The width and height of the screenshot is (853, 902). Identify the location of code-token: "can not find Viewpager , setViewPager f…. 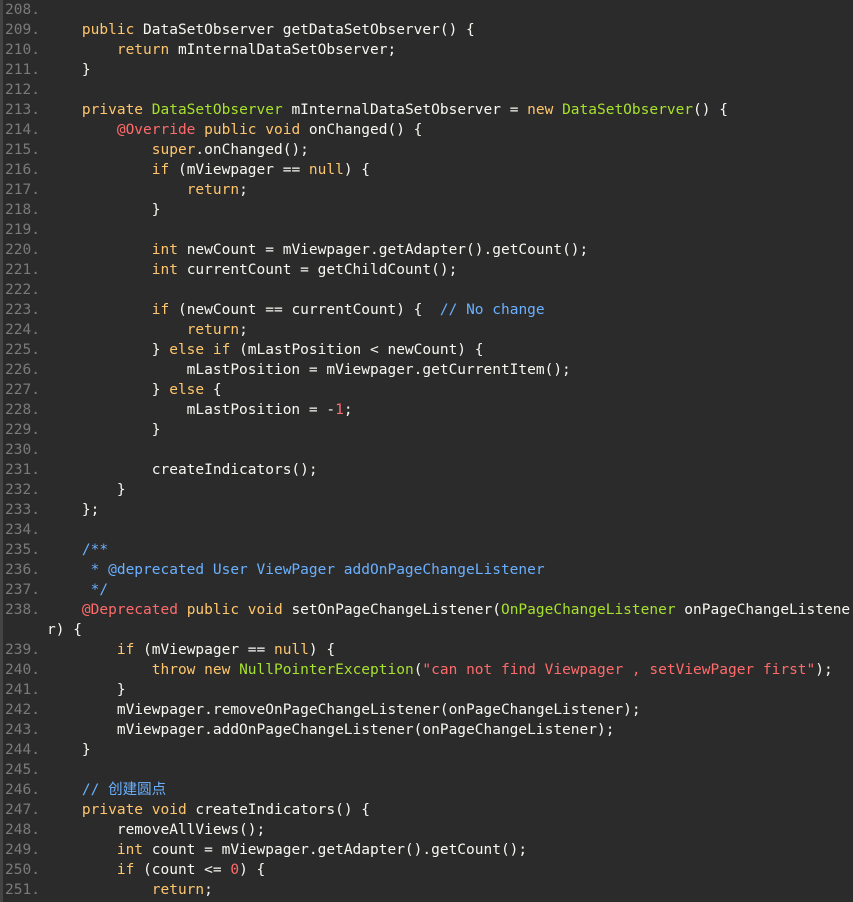
(619, 670).